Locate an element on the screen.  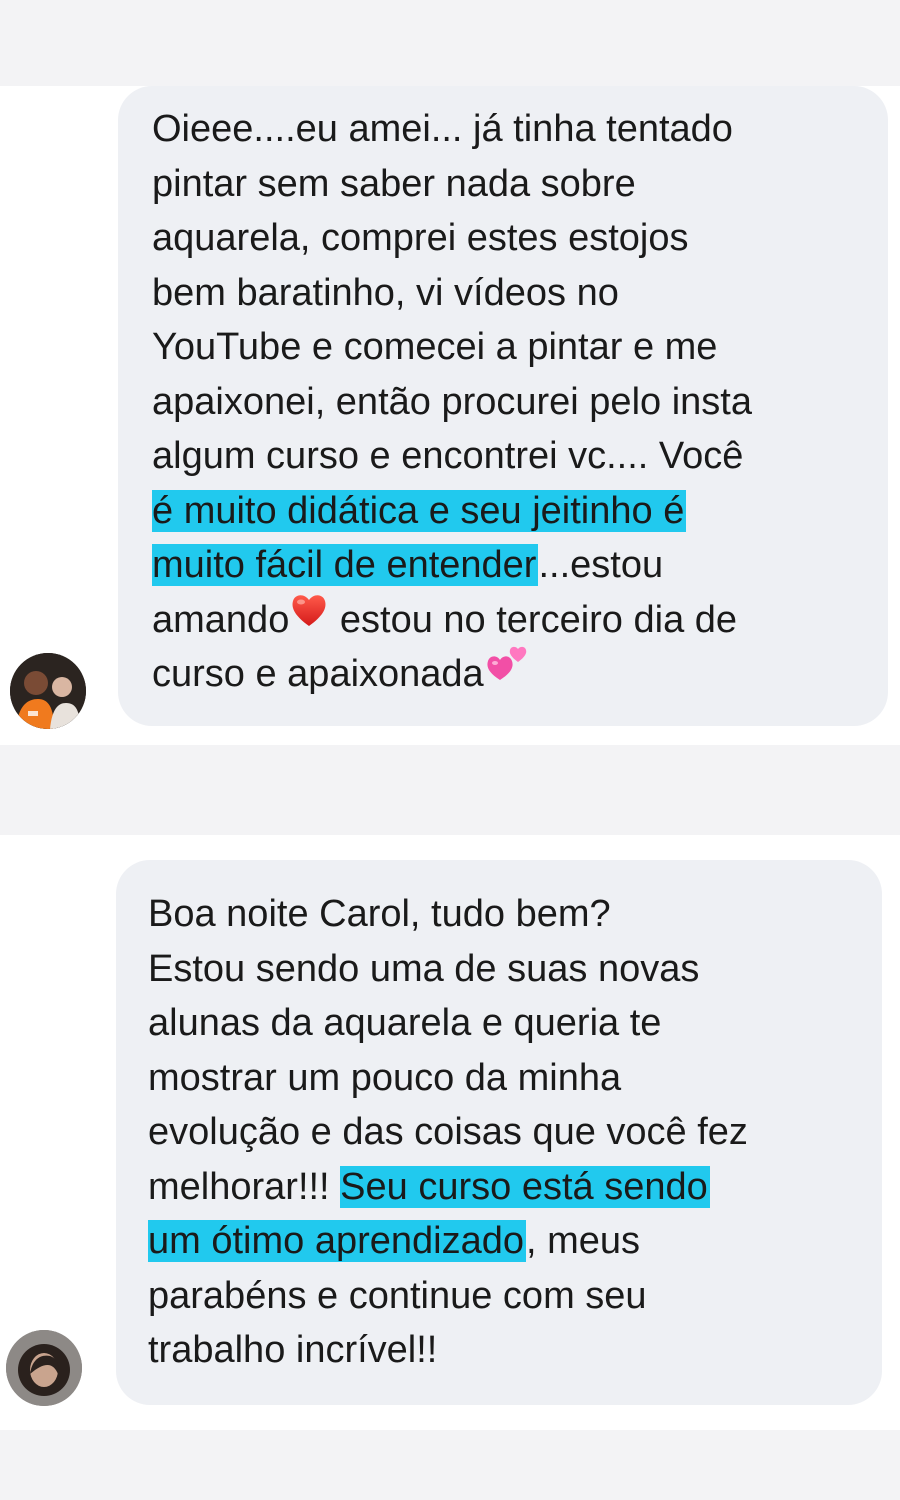
red-heart-icon is located at coordinates (309, 618).